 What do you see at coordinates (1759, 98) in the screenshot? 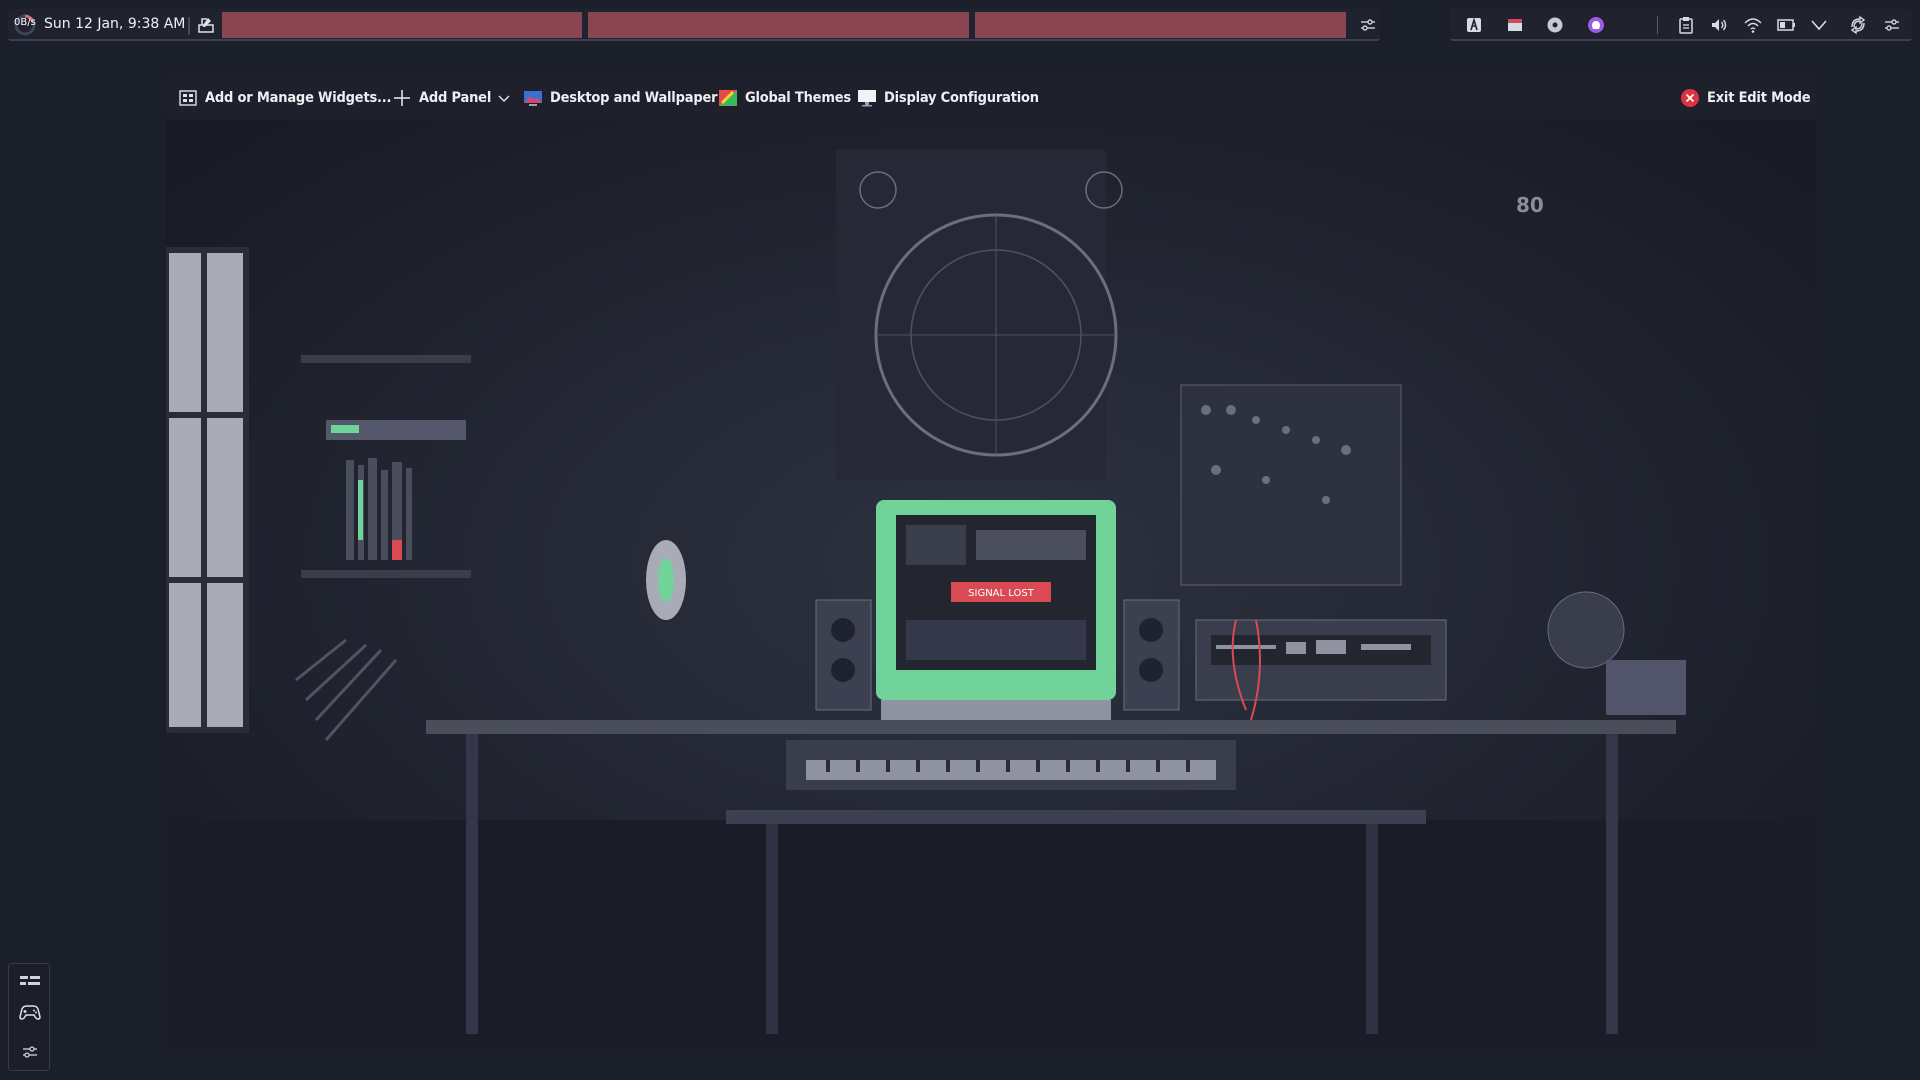
I see `exit-edit-label: Exit Edit Mode` at bounding box center [1759, 98].